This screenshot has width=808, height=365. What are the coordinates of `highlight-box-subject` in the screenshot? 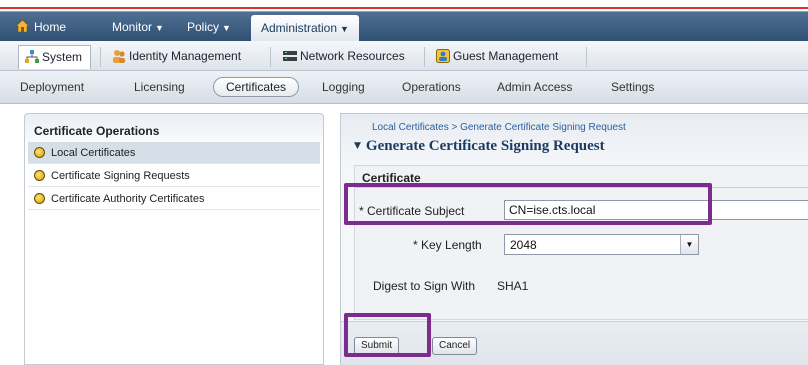 It's located at (528, 204).